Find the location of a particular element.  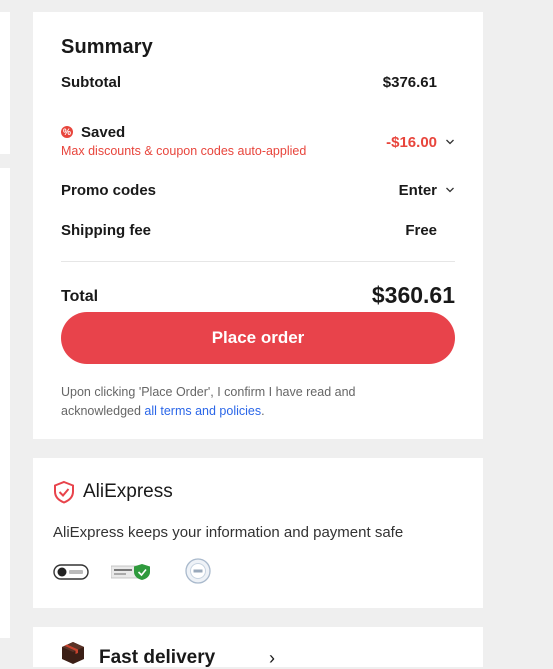

terms-suffix: . is located at coordinates (263, 411).